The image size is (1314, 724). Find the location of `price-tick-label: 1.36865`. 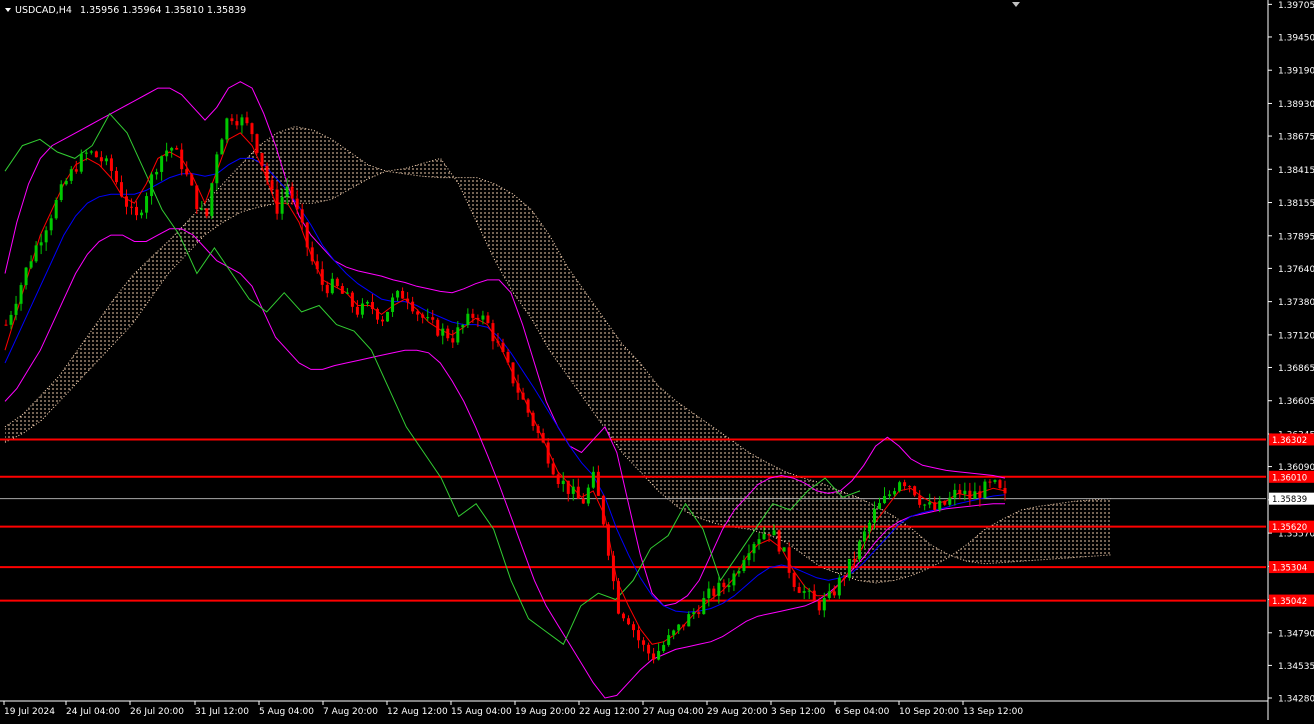

price-tick-label: 1.36865 is located at coordinates (1296, 369).